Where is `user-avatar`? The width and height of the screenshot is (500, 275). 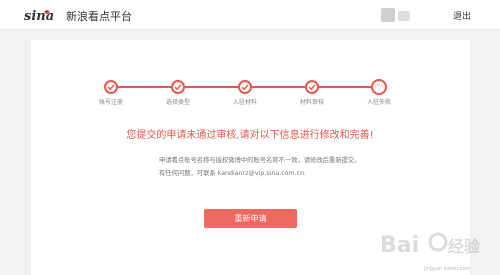
user-avatar is located at coordinates (388, 15).